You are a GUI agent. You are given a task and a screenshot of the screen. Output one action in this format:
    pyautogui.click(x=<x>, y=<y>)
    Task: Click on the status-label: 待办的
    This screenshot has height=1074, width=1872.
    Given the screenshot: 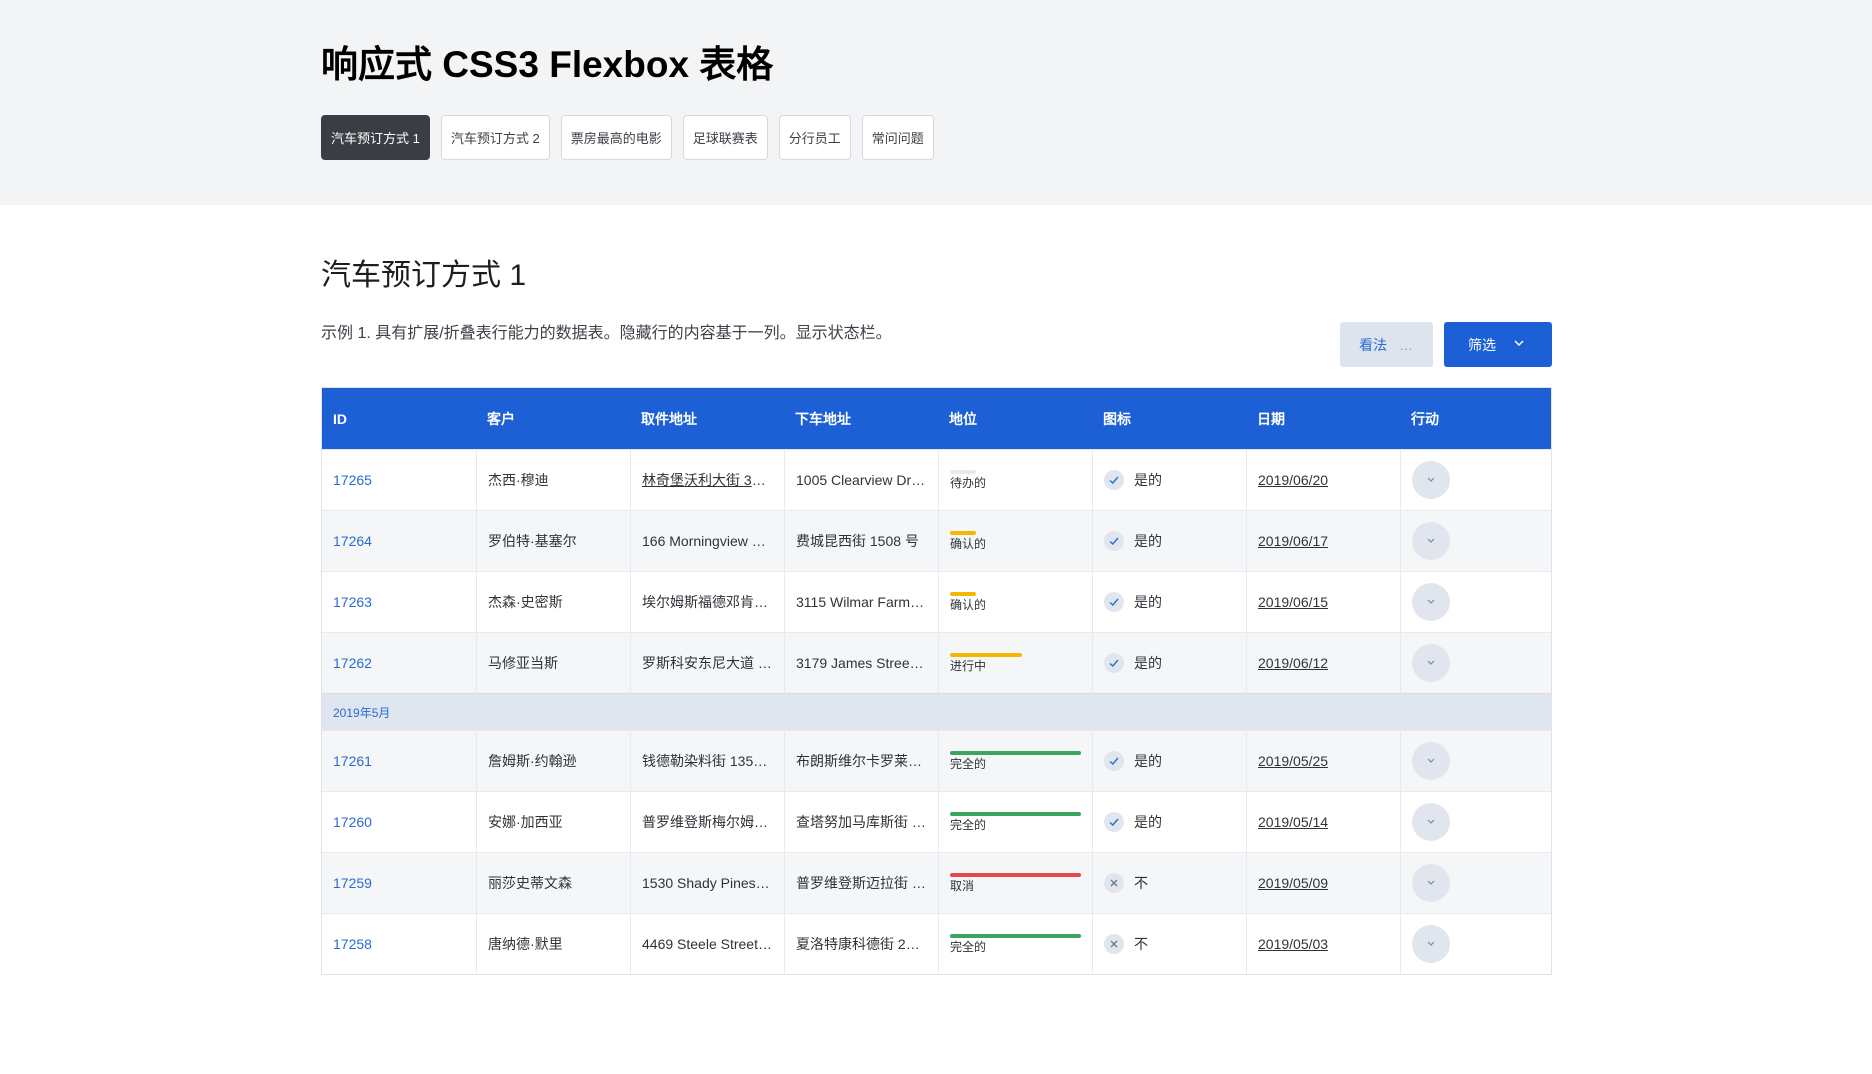 What is the action you would take?
    pyautogui.click(x=968, y=483)
    